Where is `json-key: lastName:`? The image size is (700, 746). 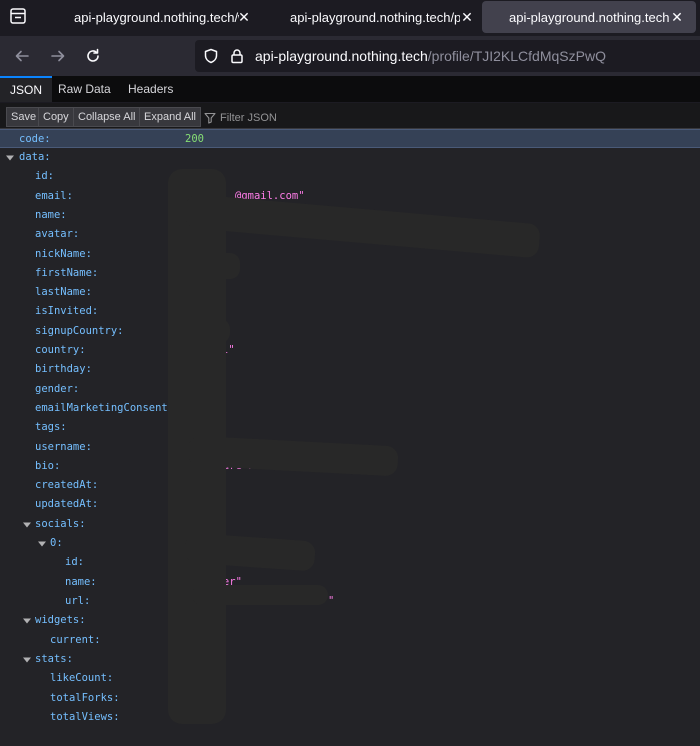 json-key: lastName: is located at coordinates (63, 292).